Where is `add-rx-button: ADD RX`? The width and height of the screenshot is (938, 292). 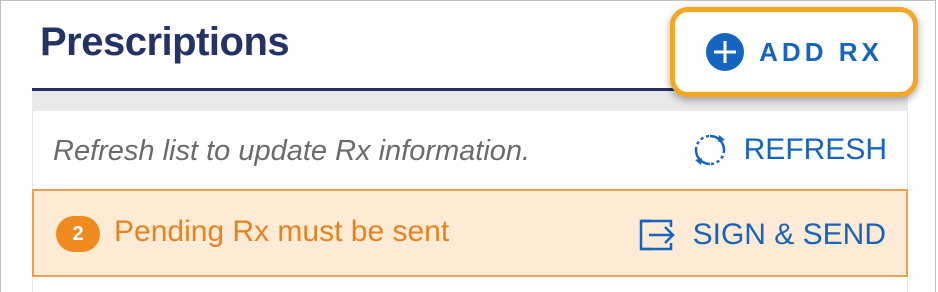
add-rx-button: ADD RX is located at coordinates (794, 52).